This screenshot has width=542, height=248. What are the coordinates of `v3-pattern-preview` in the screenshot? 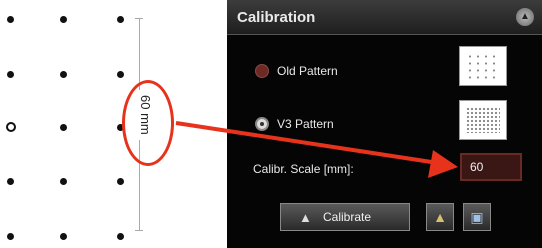 It's located at (483, 120).